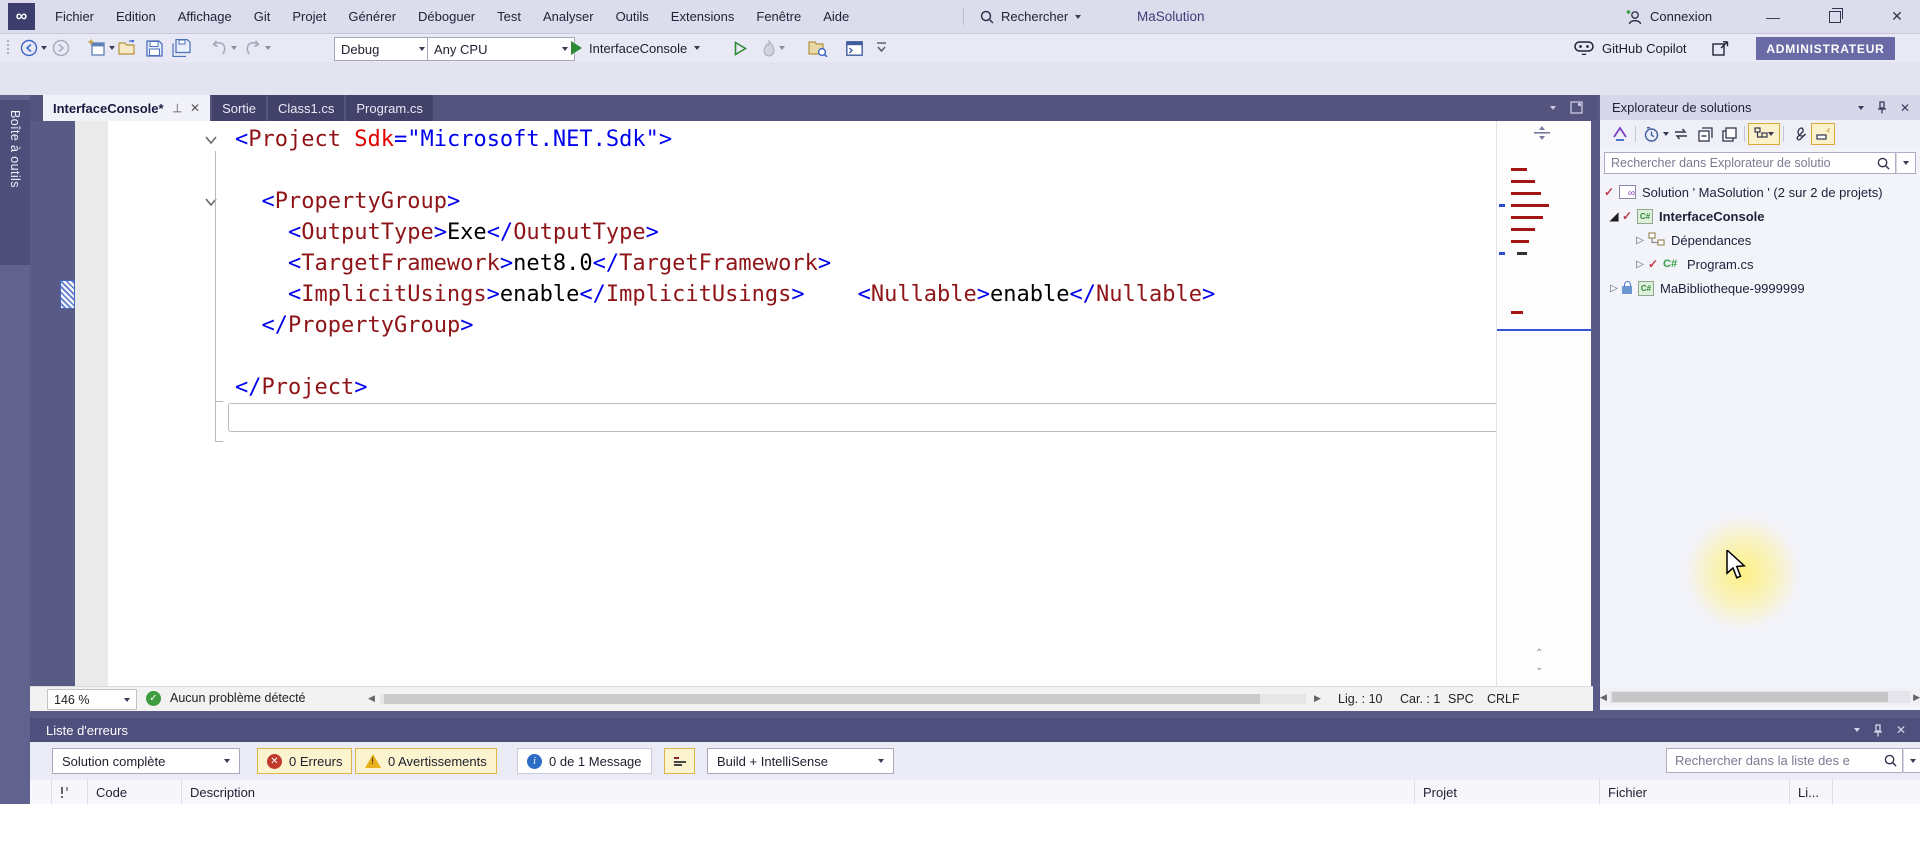 The image size is (1920, 868). Describe the element at coordinates (1799, 134) in the screenshot. I see `project-settings-button` at that location.